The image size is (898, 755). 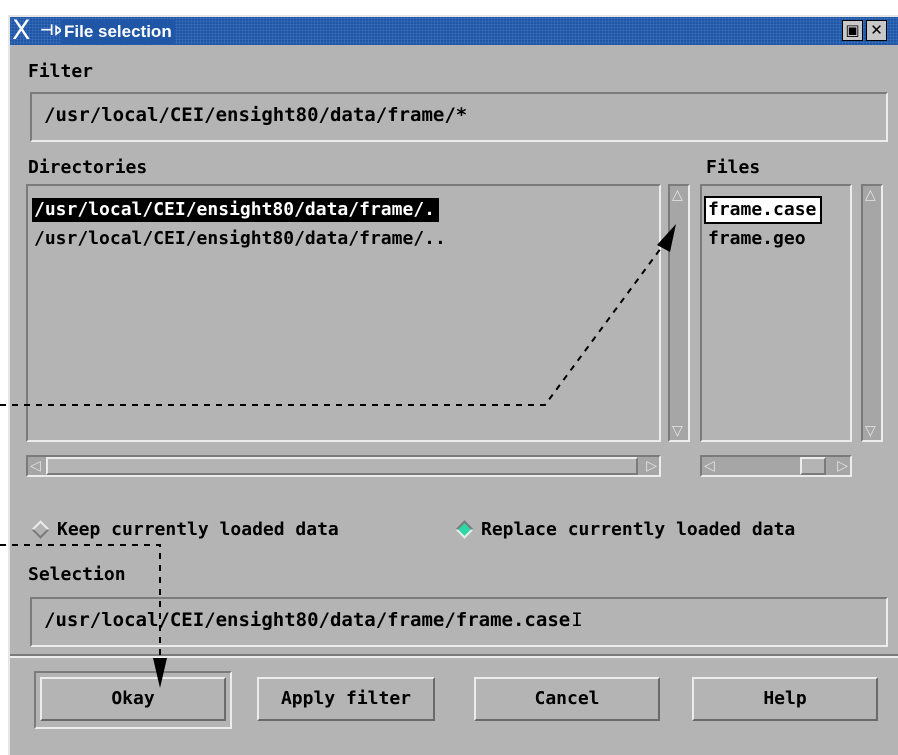 What do you see at coordinates (454, 656) in the screenshot?
I see `separator` at bounding box center [454, 656].